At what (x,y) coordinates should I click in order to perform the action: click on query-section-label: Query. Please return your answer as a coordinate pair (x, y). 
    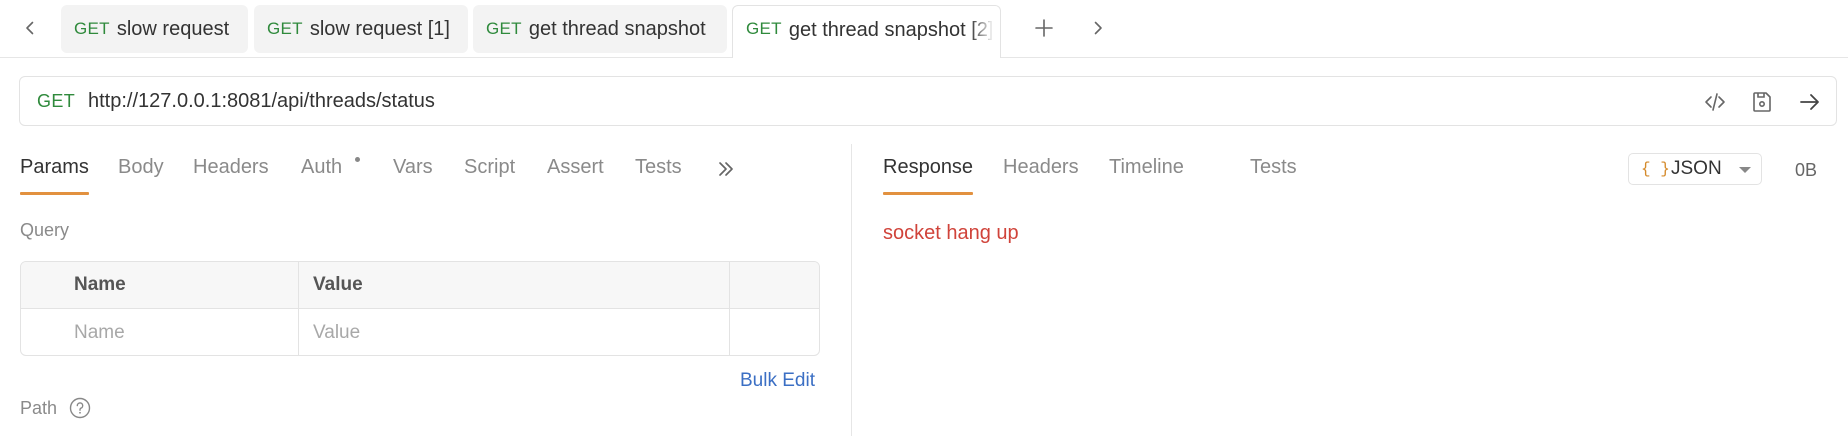
    Looking at the image, I should click on (45, 230).